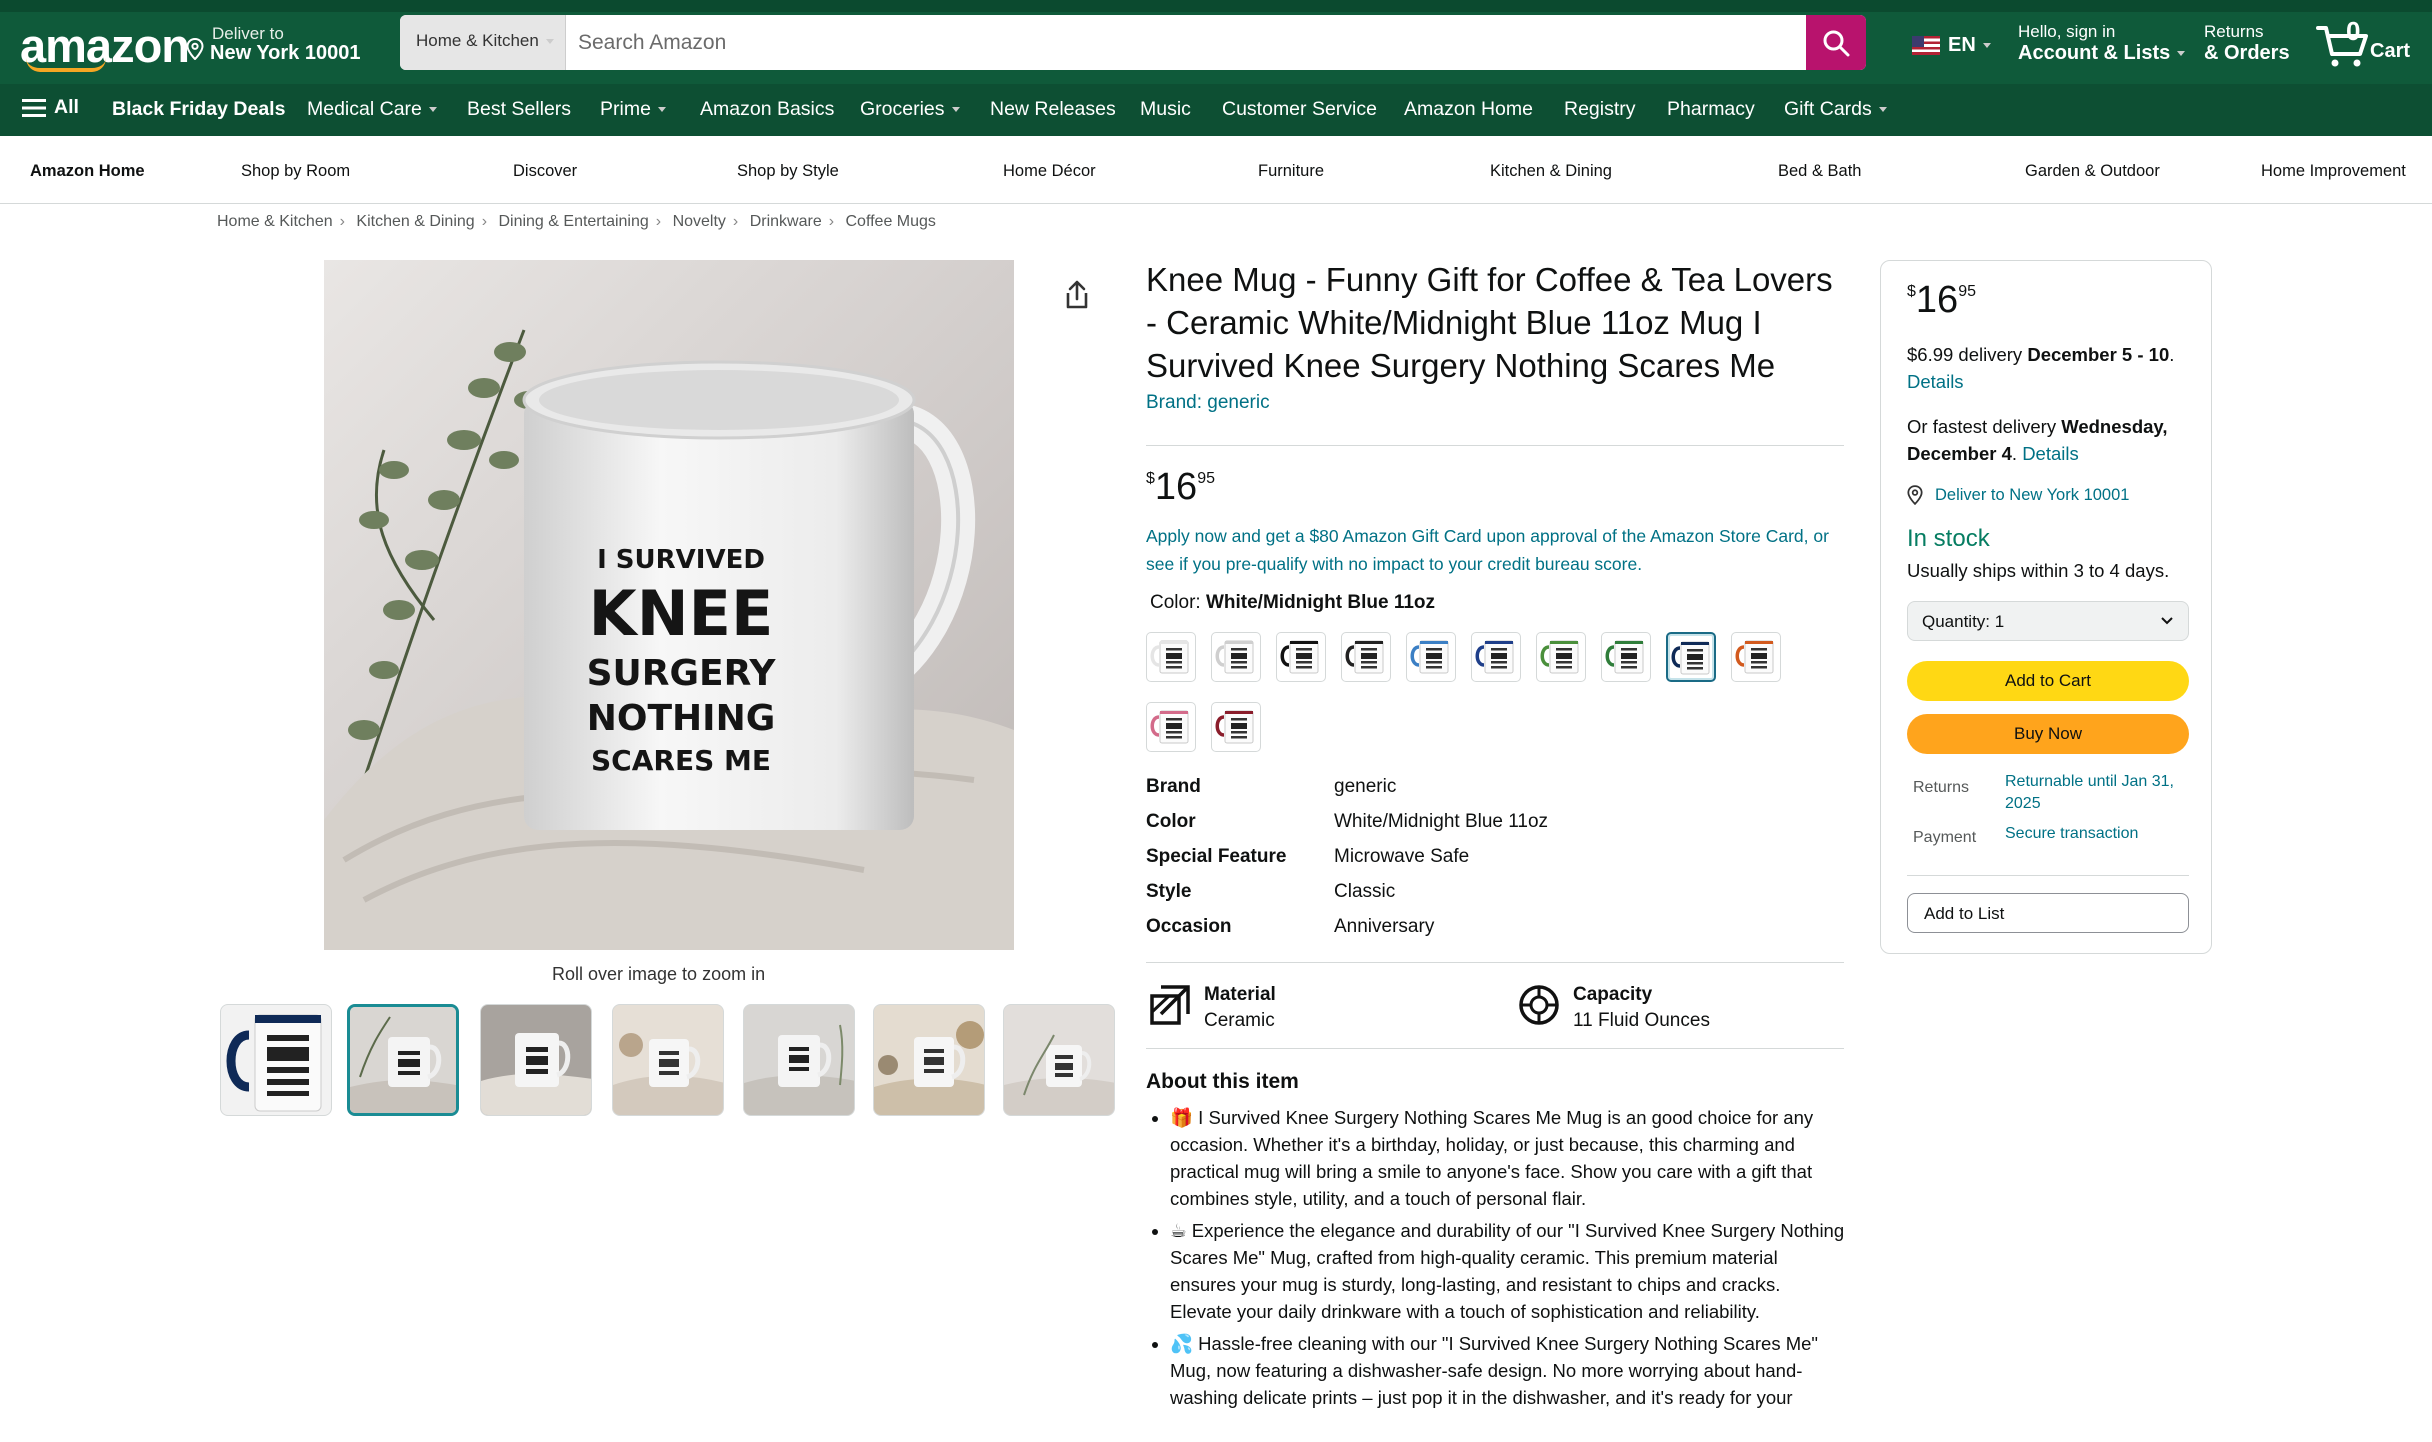  I want to click on breadcrumb-item: Home & Kitchen, so click(275, 221).